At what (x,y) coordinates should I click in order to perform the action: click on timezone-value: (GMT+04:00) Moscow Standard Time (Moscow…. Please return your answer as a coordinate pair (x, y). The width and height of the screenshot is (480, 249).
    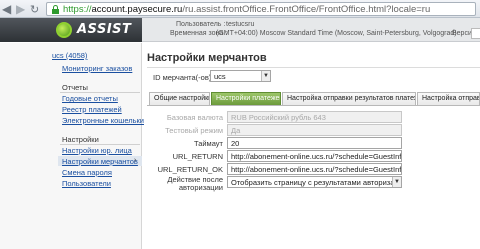
    Looking at the image, I should click on (336, 33).